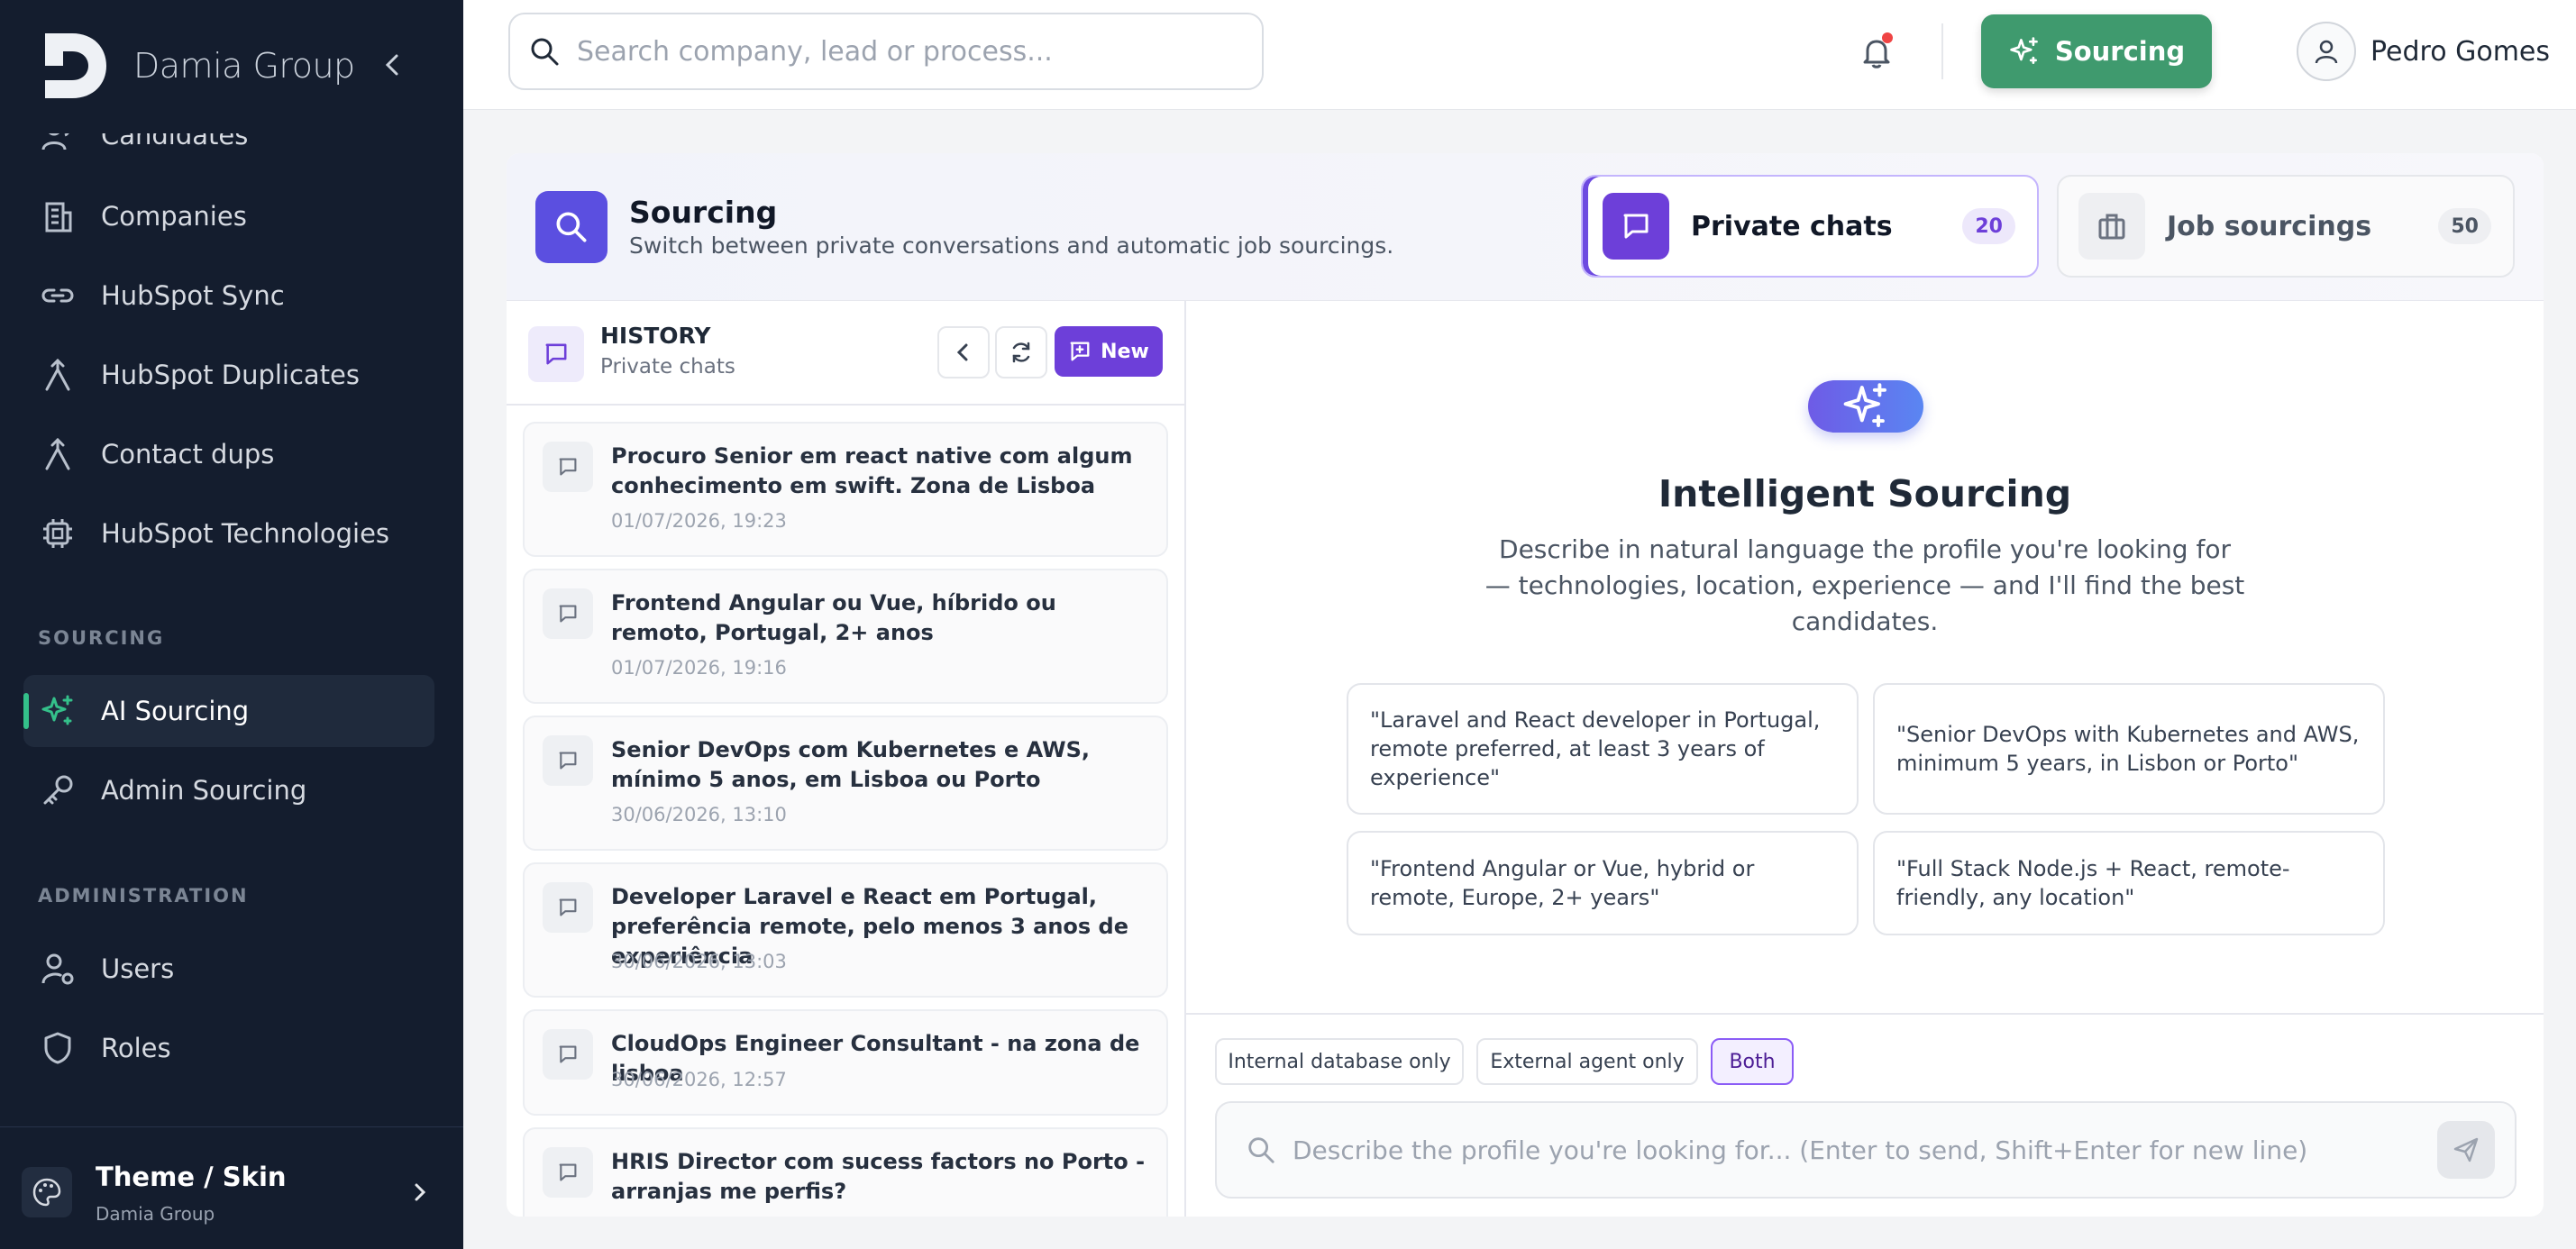 The image size is (2576, 1249). I want to click on user-icon, so click(2326, 52).